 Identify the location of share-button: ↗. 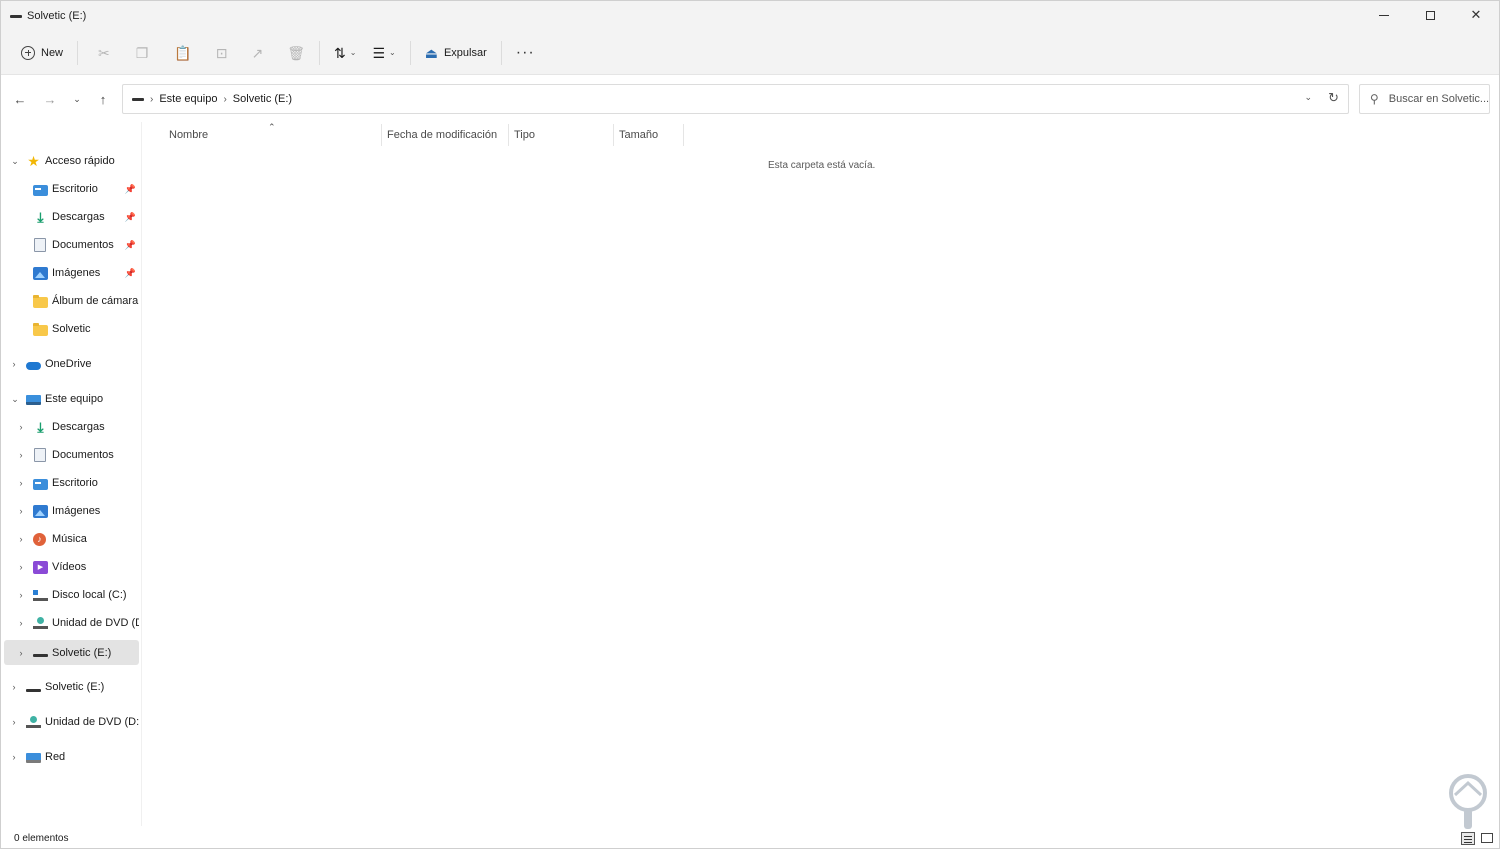
(257, 53).